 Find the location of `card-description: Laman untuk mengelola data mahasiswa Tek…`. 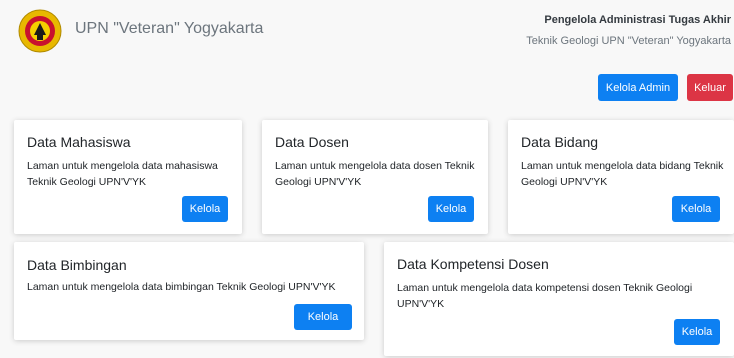

card-description: Laman untuk mengelola data mahasiswa Tek… is located at coordinates (122, 174).